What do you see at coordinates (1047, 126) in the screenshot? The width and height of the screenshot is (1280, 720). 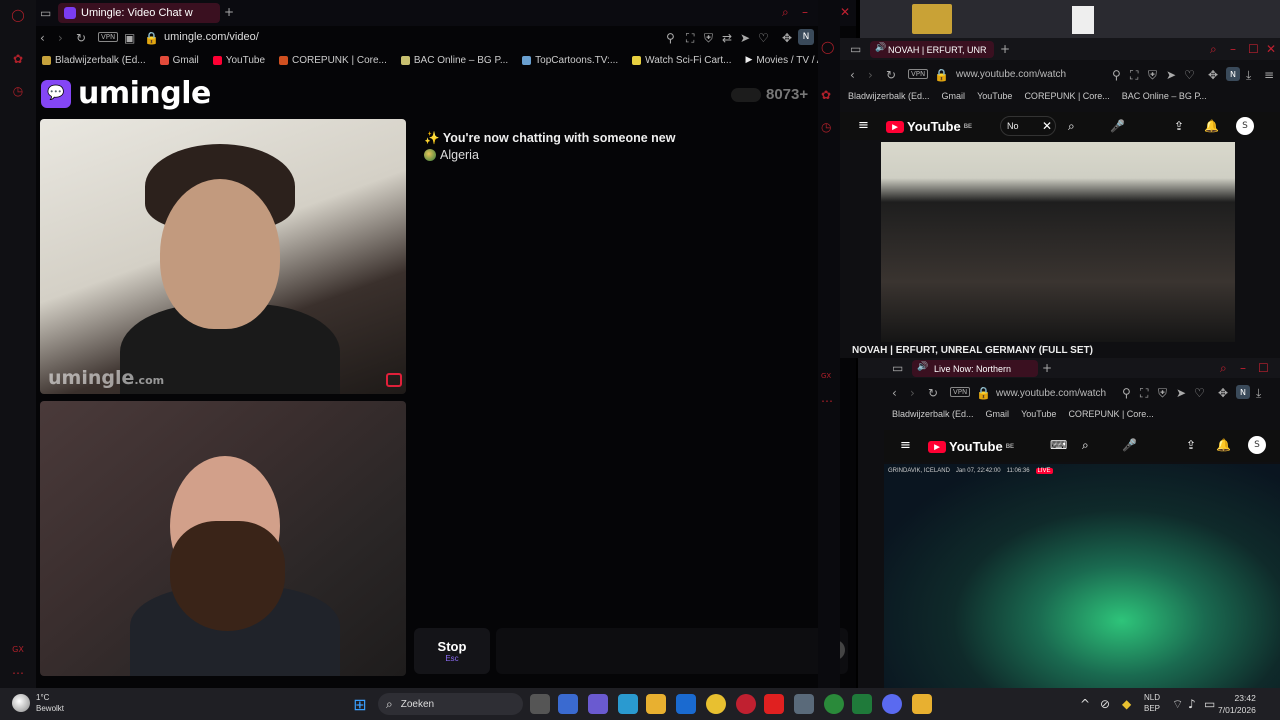 I see `clear-search-icon: ✕` at bounding box center [1047, 126].